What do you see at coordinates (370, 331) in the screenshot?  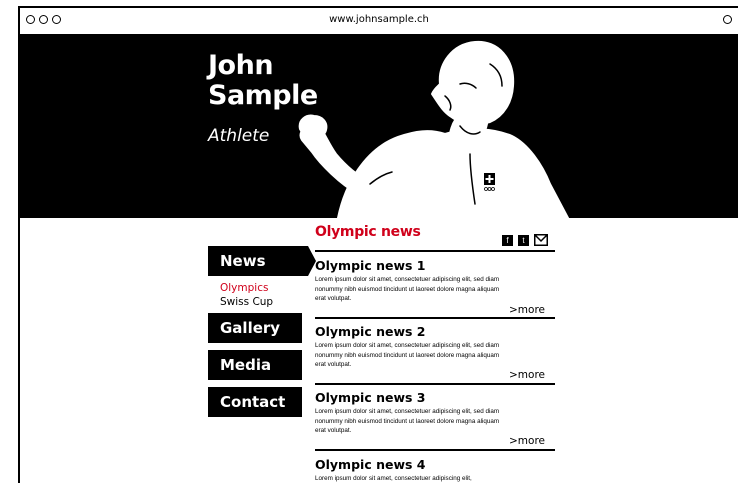 I see `article-title: Olympic news 2` at bounding box center [370, 331].